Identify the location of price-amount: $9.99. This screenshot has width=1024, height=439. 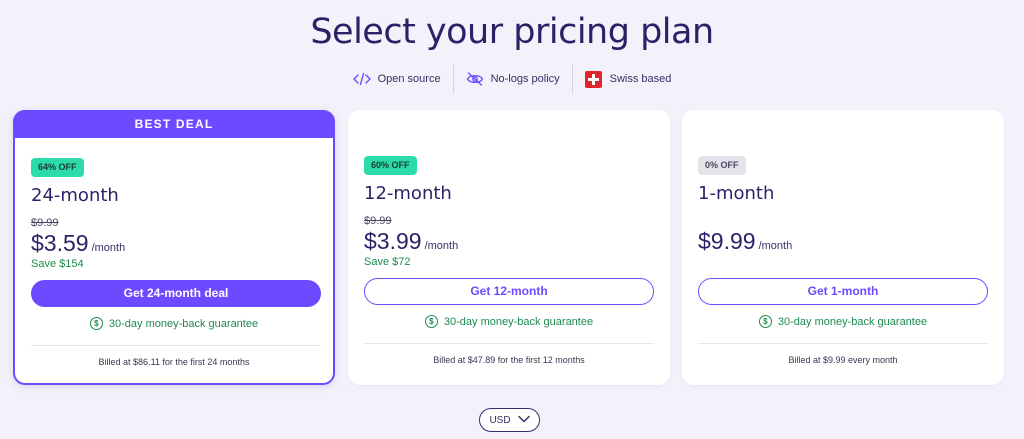
(727, 241).